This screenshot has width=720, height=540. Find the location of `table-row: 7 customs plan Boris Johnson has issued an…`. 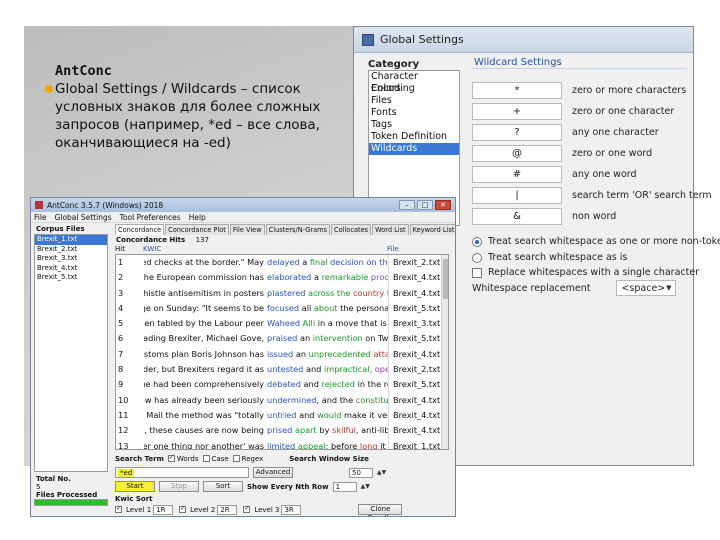

table-row: 7 customs plan Boris Johnson has issued an… is located at coordinates (282, 354).